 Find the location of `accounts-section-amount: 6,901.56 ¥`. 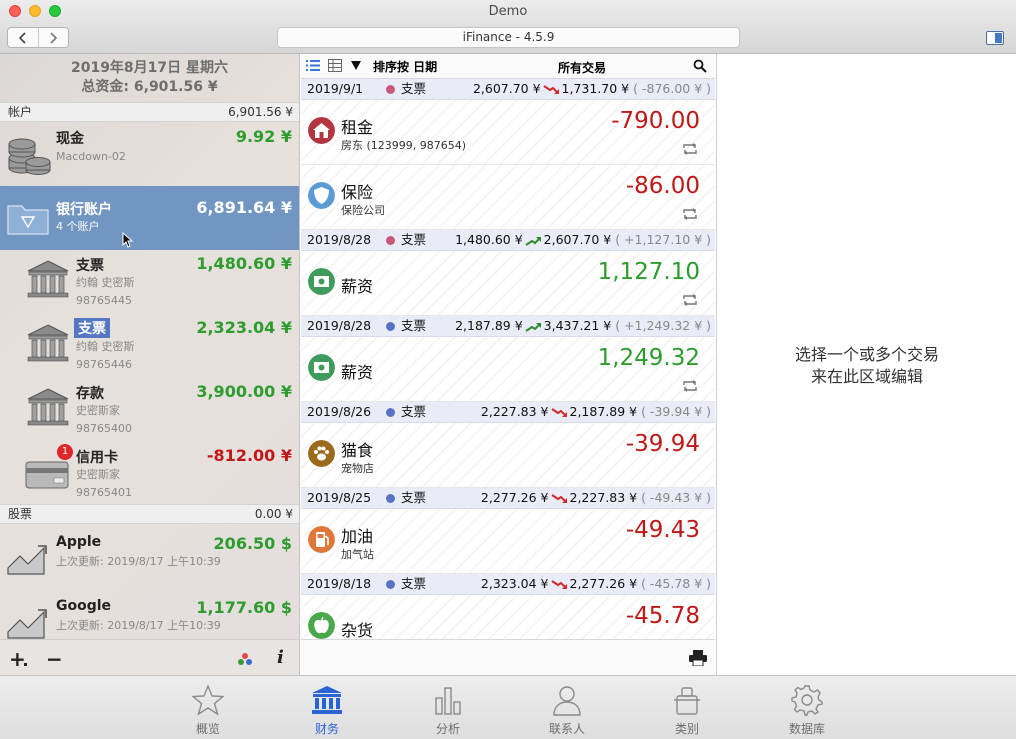

accounts-section-amount: 6,901.56 ¥ is located at coordinates (260, 112).